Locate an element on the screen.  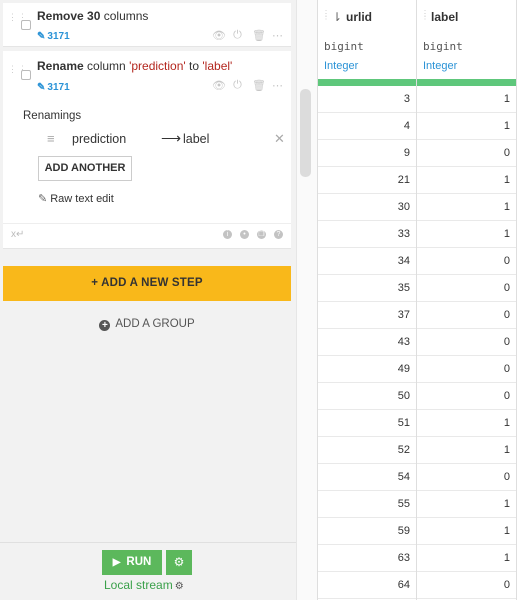
step-badge-count: 3171 is located at coordinates (58, 36).